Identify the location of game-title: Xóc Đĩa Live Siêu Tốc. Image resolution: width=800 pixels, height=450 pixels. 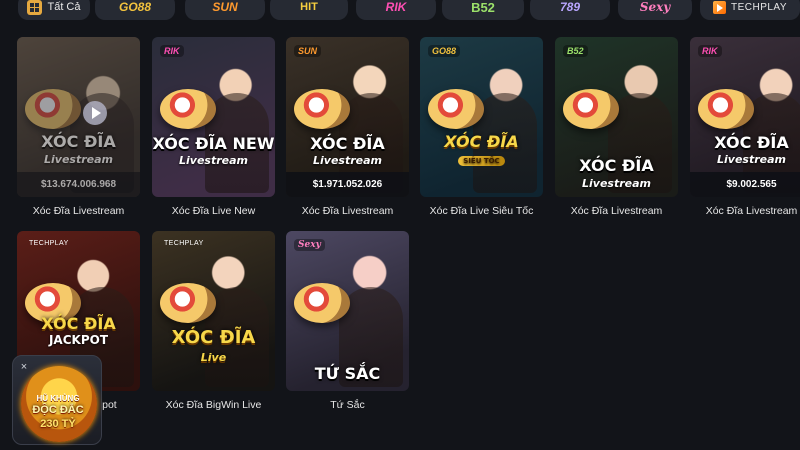
(481, 211).